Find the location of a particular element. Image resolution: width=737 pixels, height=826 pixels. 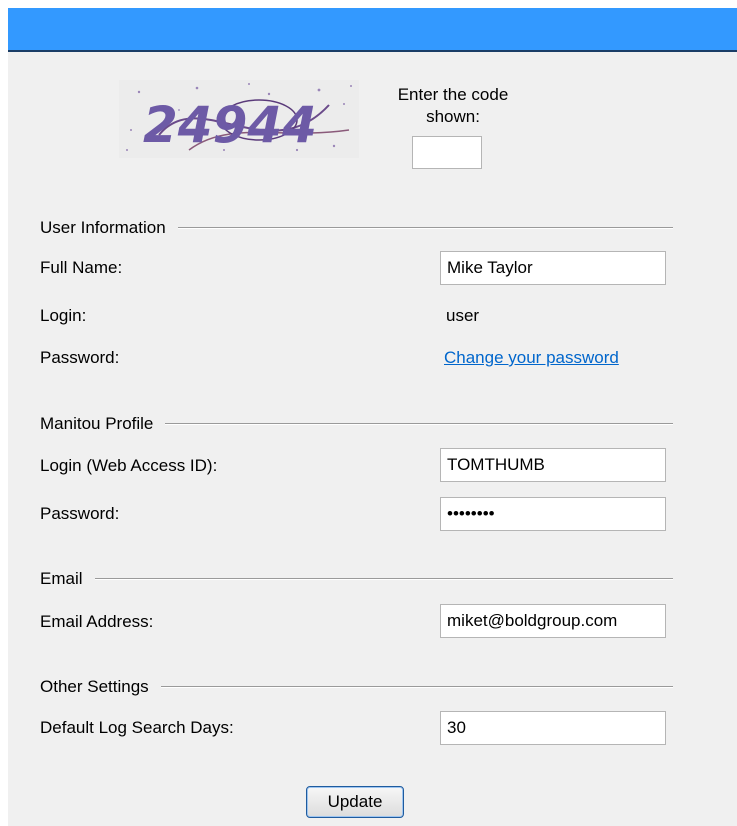

log-search-days-input is located at coordinates (553, 728).